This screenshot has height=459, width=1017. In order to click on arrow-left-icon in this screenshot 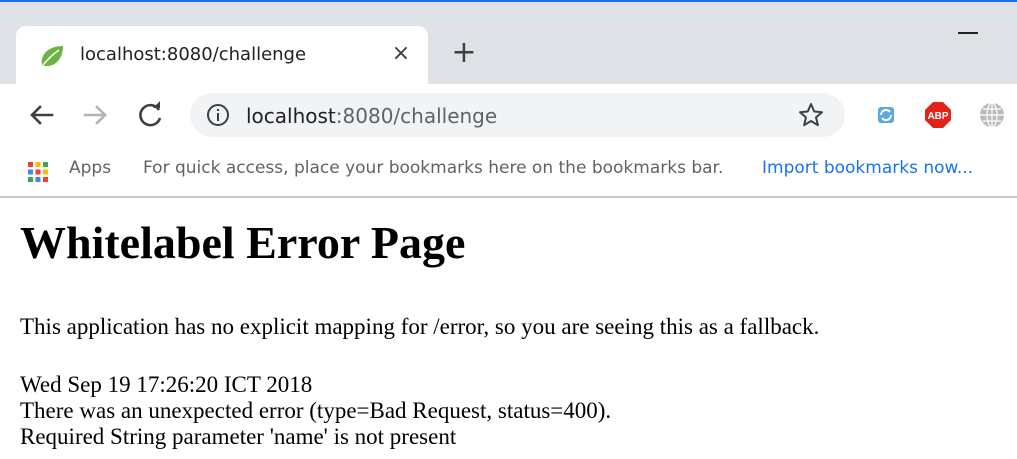, I will do `click(41, 115)`.